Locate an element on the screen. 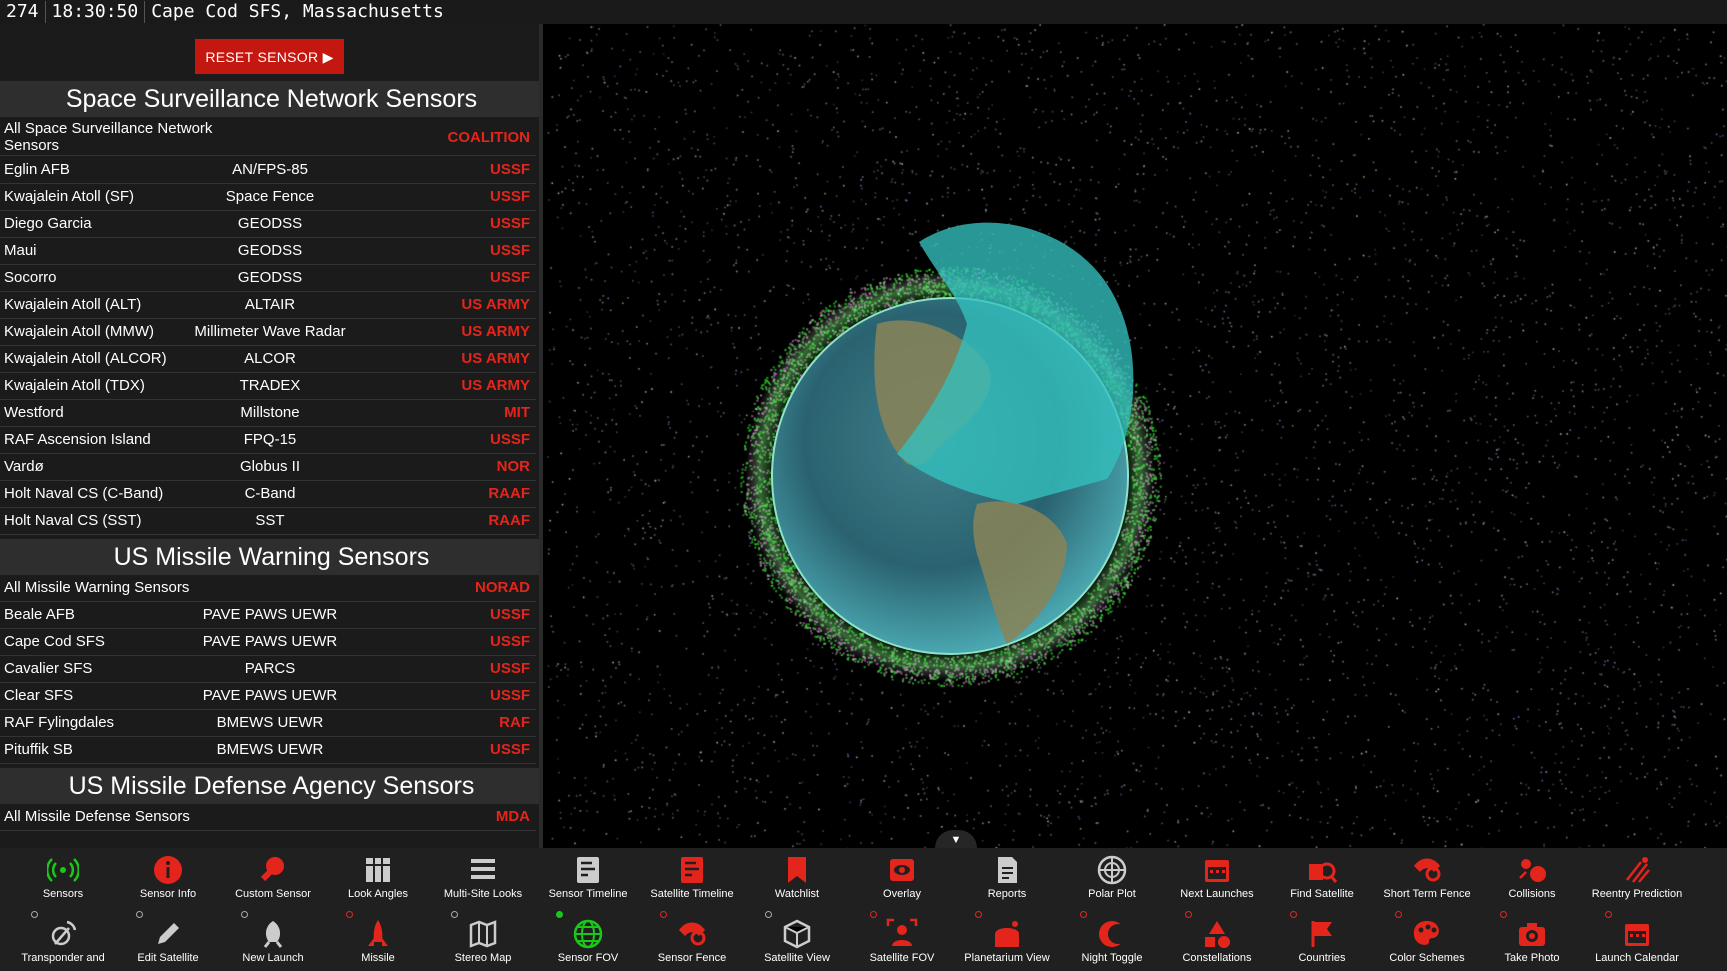 This screenshot has width=1727, height=971. sensor-name: Kwajalein Atoll (ALCOR) is located at coordinates (85, 358).